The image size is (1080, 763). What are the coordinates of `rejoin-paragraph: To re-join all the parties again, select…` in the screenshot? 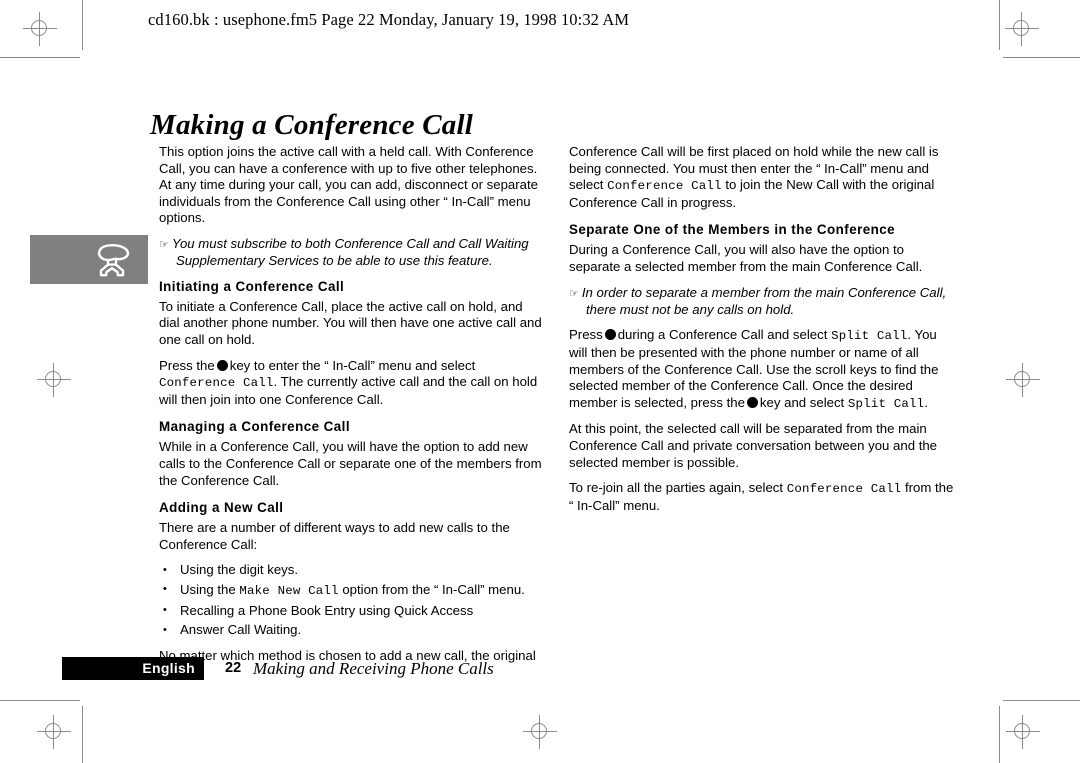 It's located at (762, 497).